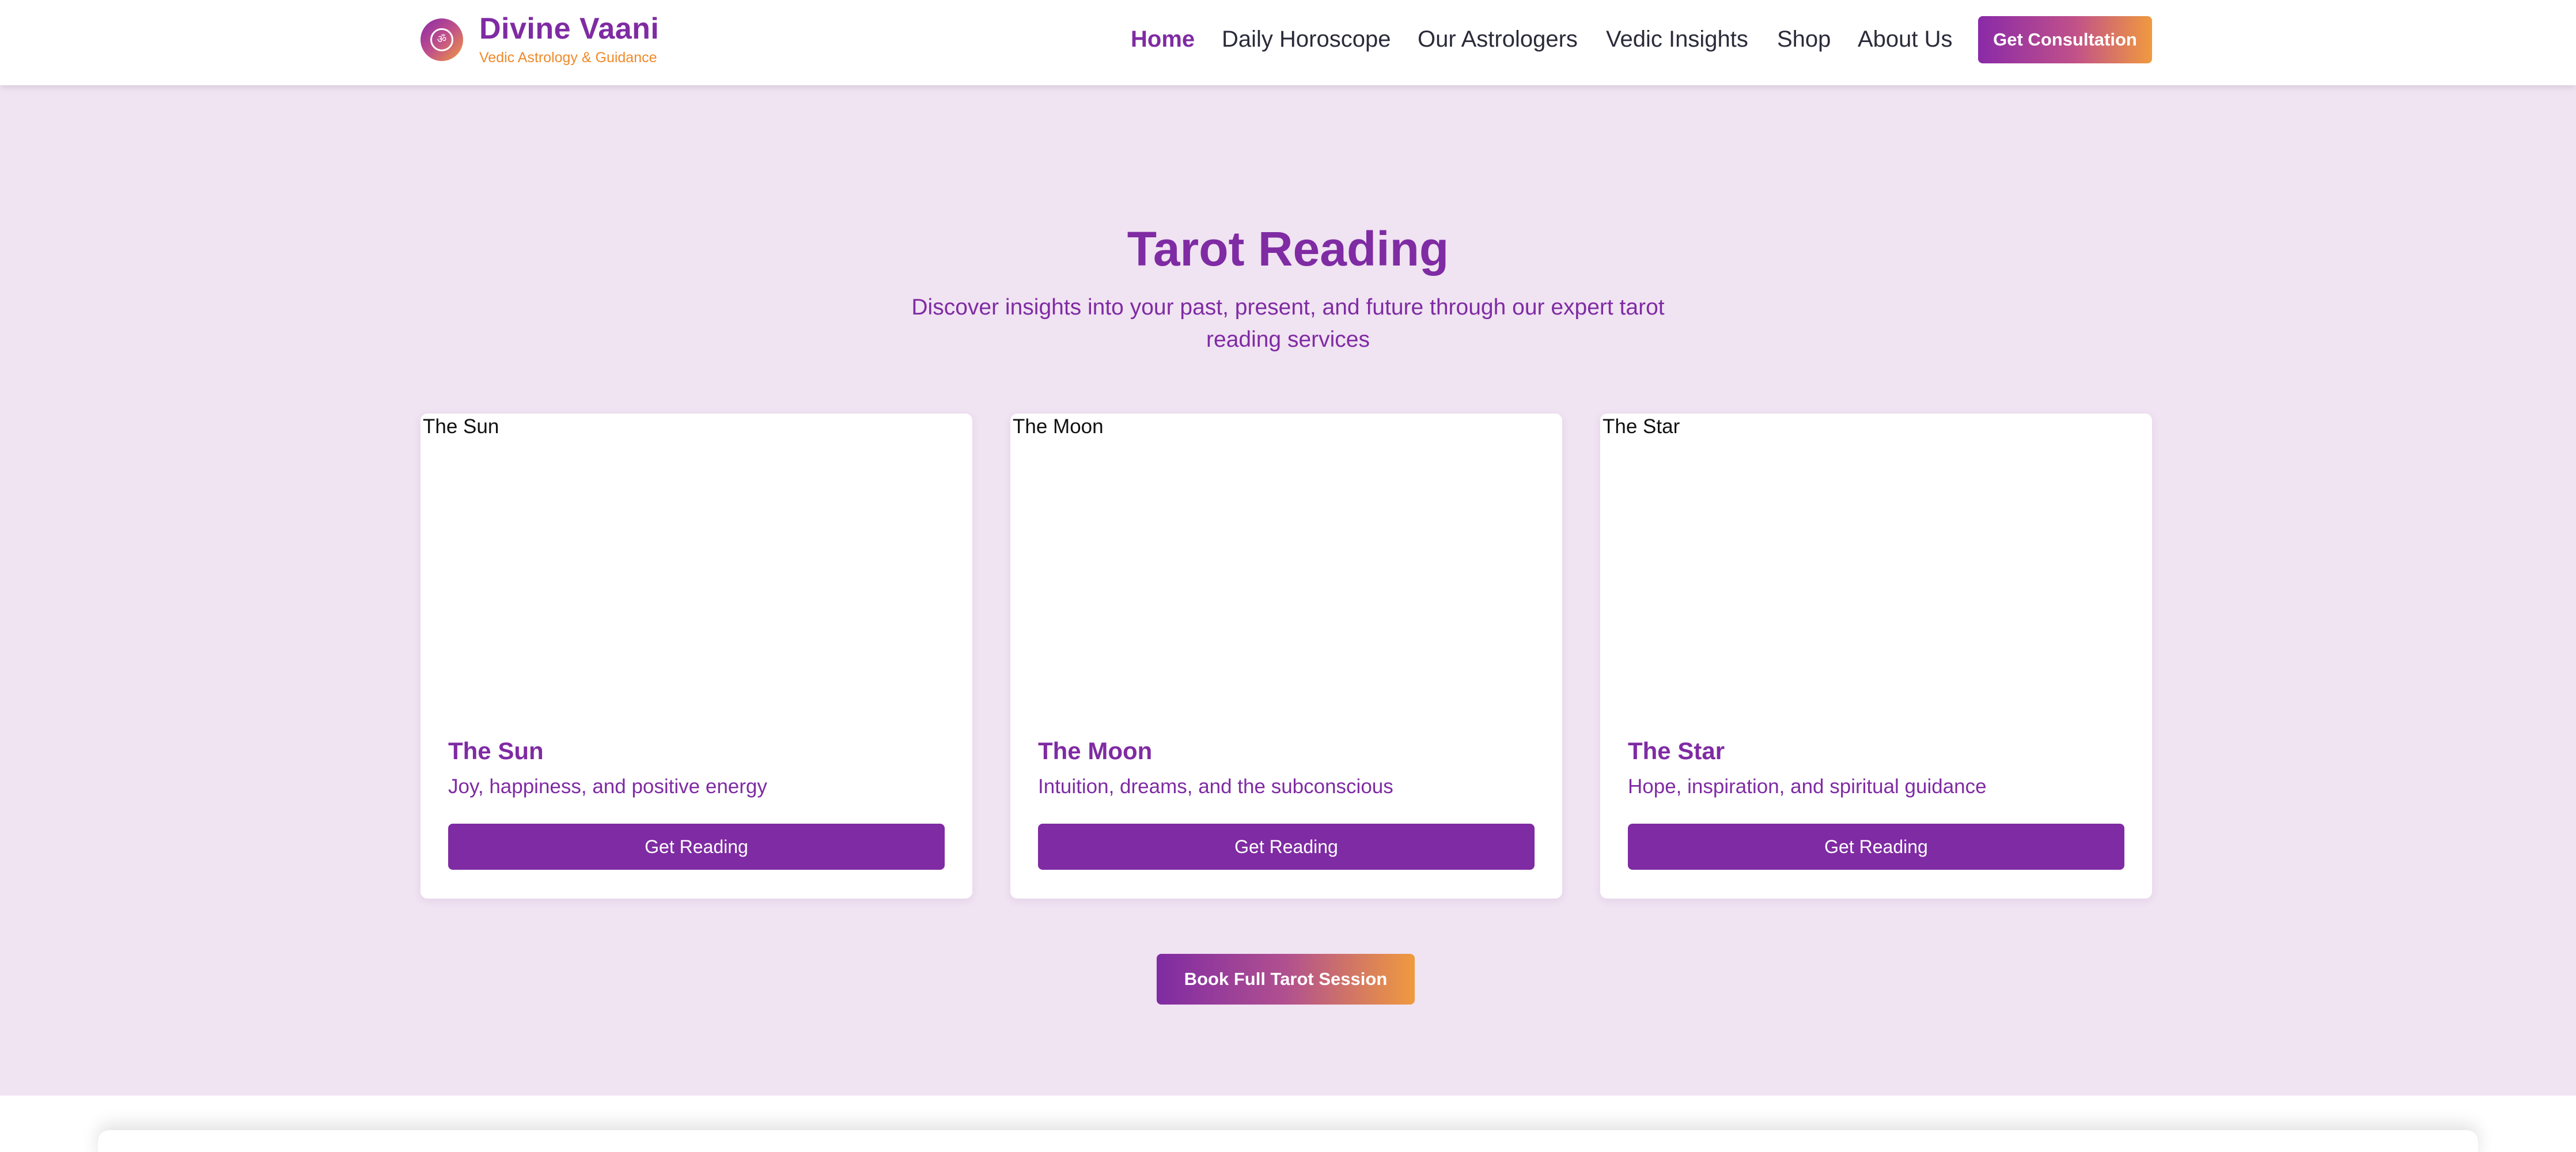 The image size is (2576, 1152). What do you see at coordinates (1306, 39) in the screenshot?
I see `nav-daily-horoscope: Daily Horoscope` at bounding box center [1306, 39].